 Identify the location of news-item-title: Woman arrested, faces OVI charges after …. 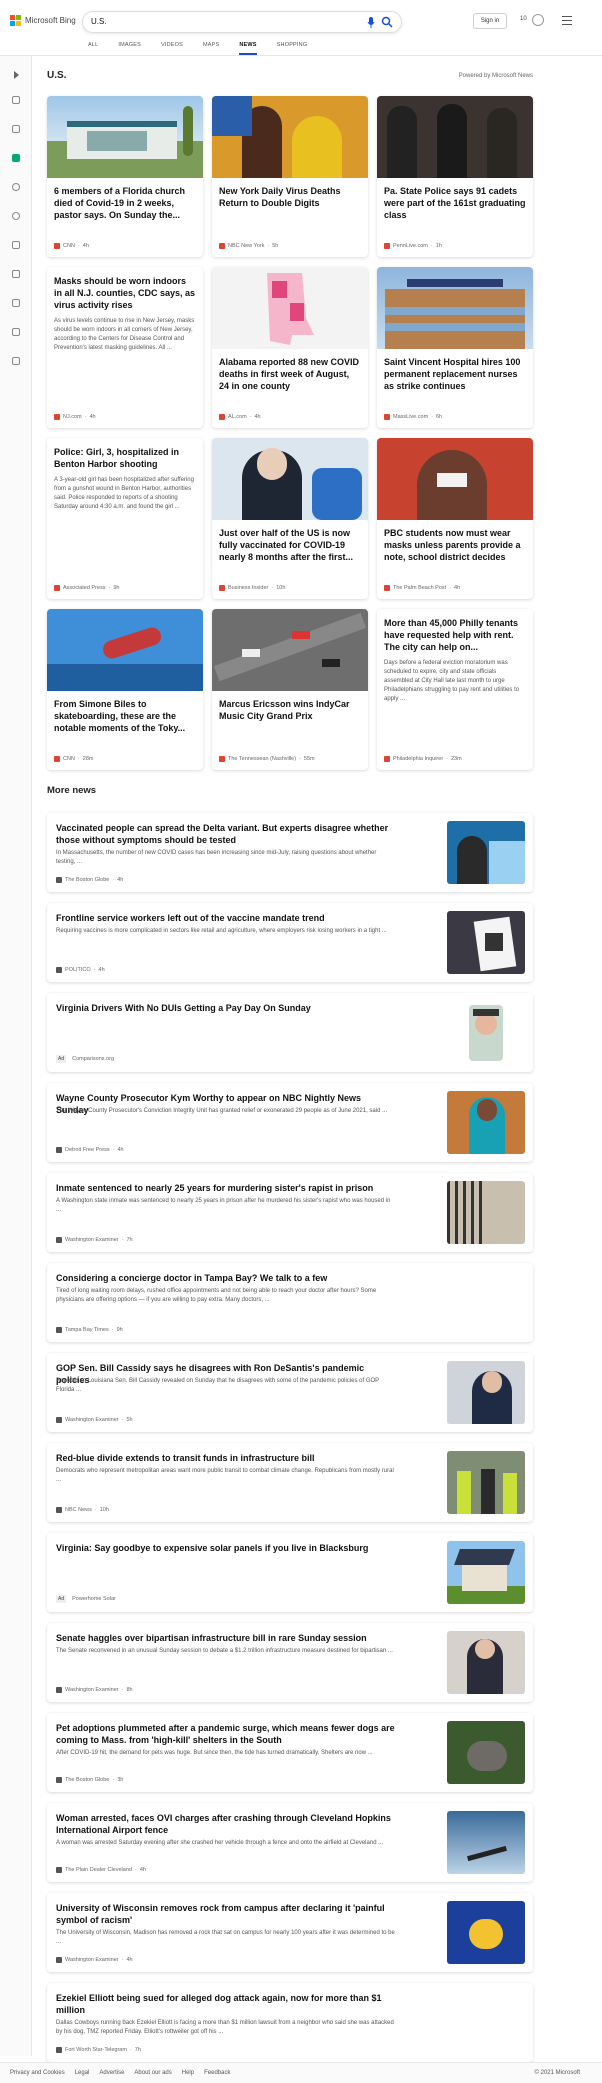
(226, 1824).